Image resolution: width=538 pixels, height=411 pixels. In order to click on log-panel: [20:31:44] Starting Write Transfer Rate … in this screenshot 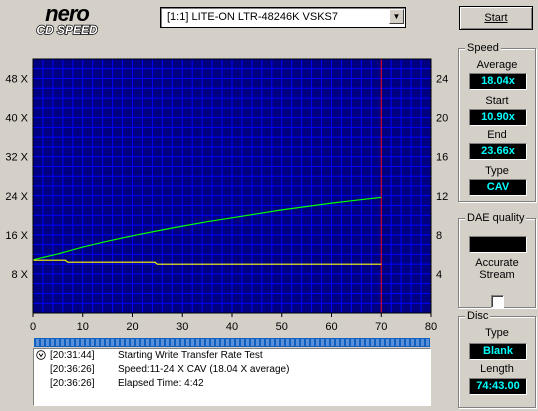, I will do `click(232, 377)`.